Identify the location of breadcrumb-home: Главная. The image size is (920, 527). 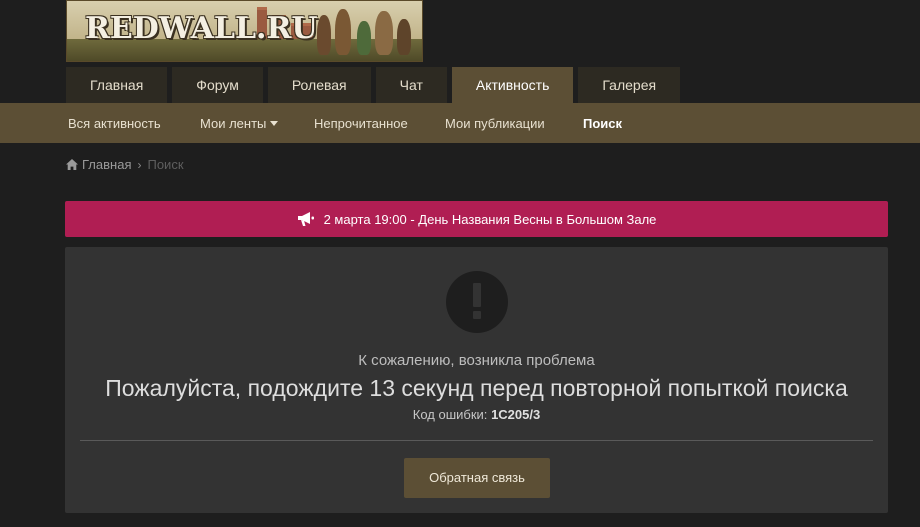
(106, 164).